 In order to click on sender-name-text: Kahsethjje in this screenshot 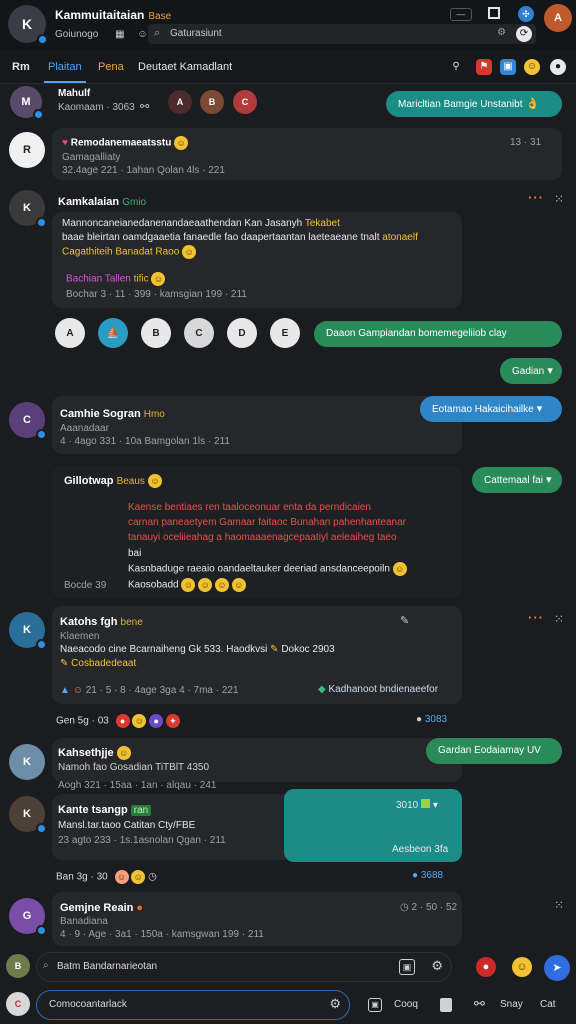, I will do `click(86, 752)`.